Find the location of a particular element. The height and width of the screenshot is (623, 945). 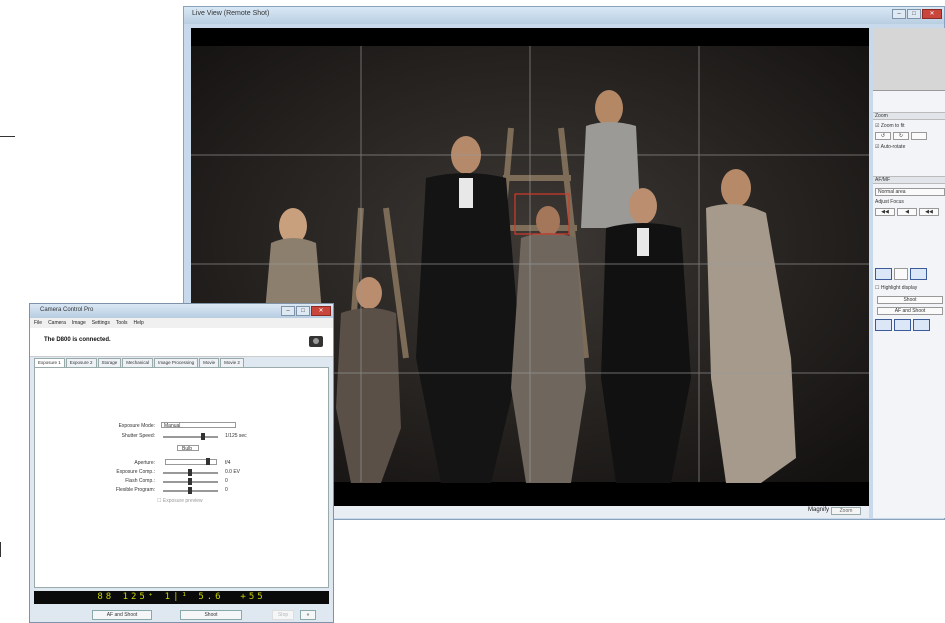

tab-movie-2: Movie 2 is located at coordinates (232, 362).